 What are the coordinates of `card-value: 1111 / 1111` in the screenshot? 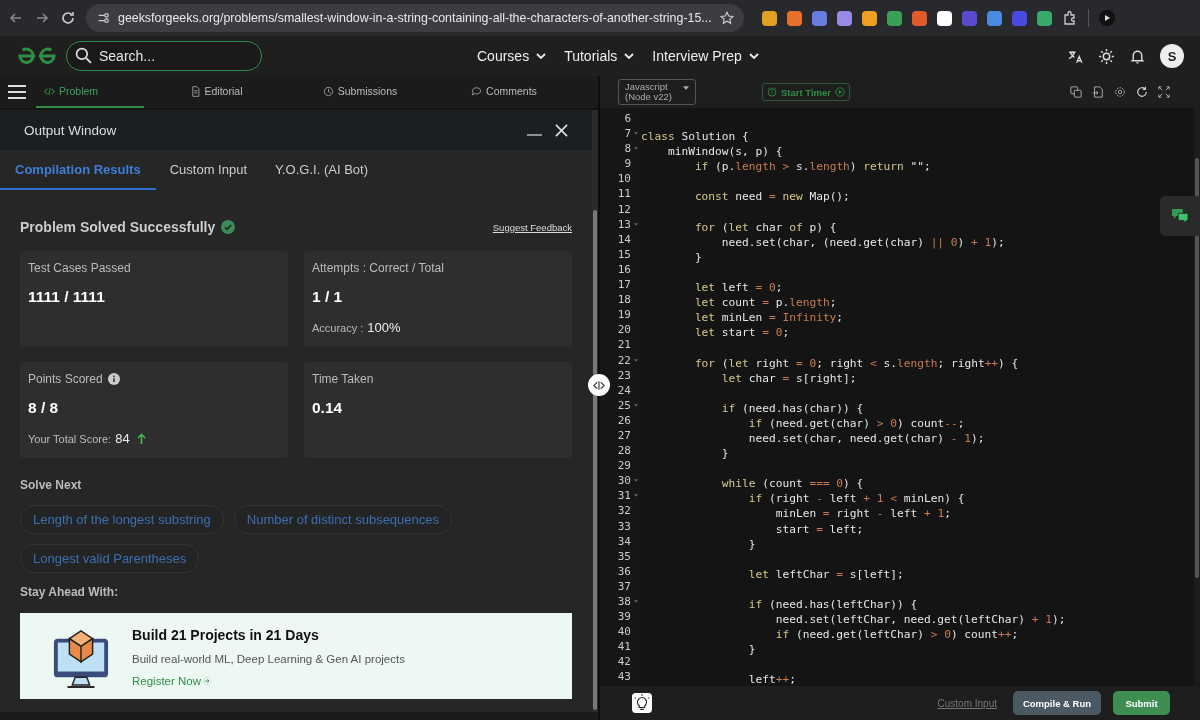 It's located at (66, 297).